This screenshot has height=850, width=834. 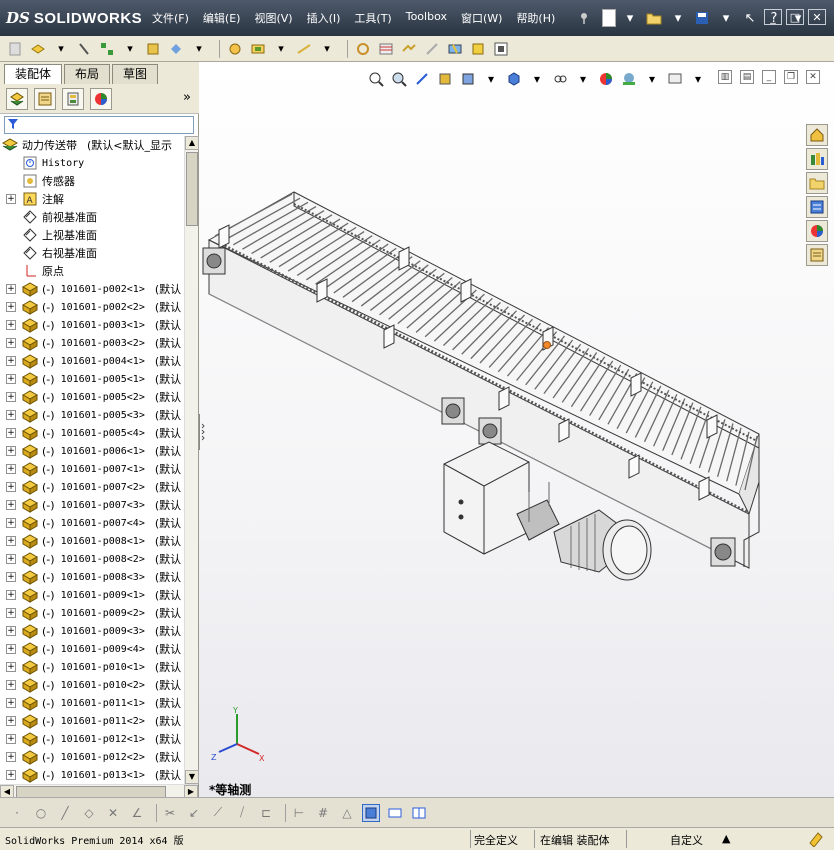 What do you see at coordinates (74, 18) in the screenshot?
I see `solidworks-logo: DS SOLIDWORKS` at bounding box center [74, 18].